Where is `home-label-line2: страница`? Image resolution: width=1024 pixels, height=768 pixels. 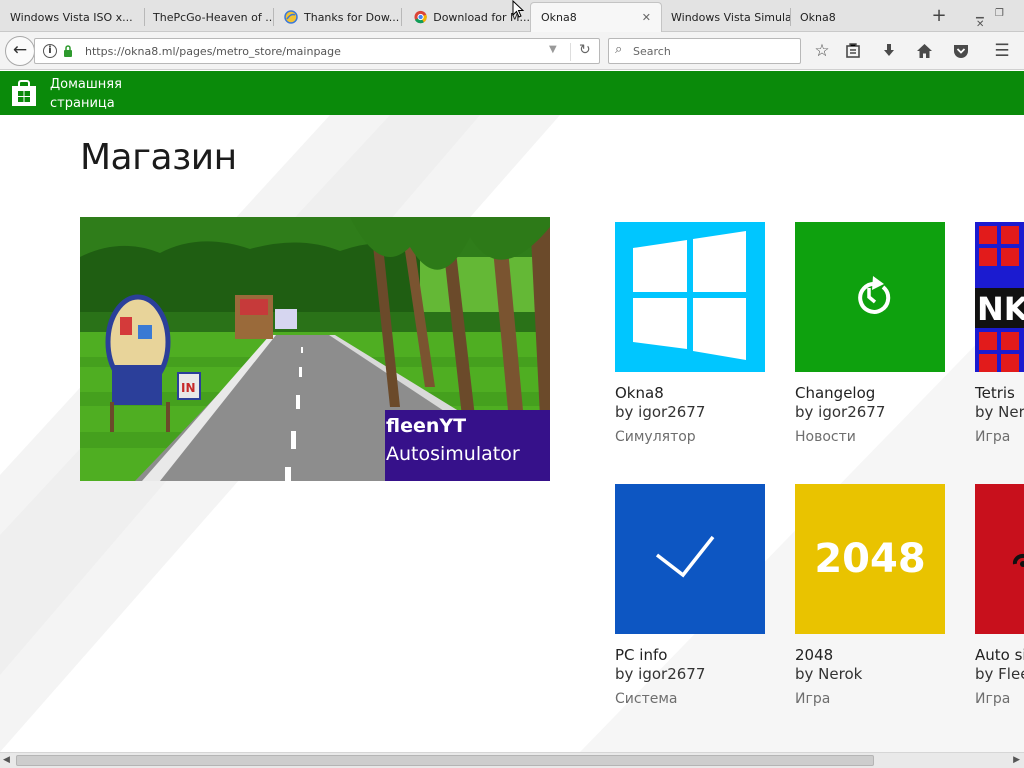
home-label-line2: страница is located at coordinates (82, 103).